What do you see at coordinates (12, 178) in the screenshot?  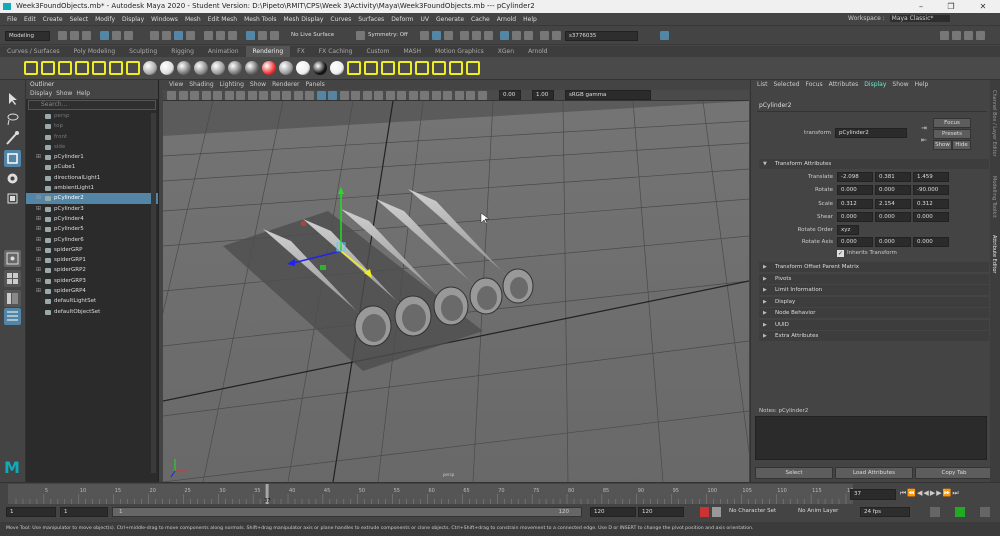 I see `rotate-tool-icon` at bounding box center [12, 178].